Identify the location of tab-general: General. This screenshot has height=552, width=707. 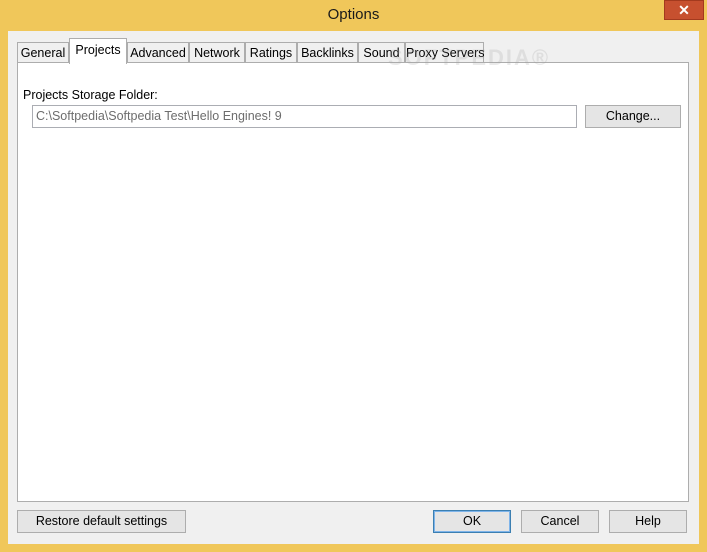
(43, 52).